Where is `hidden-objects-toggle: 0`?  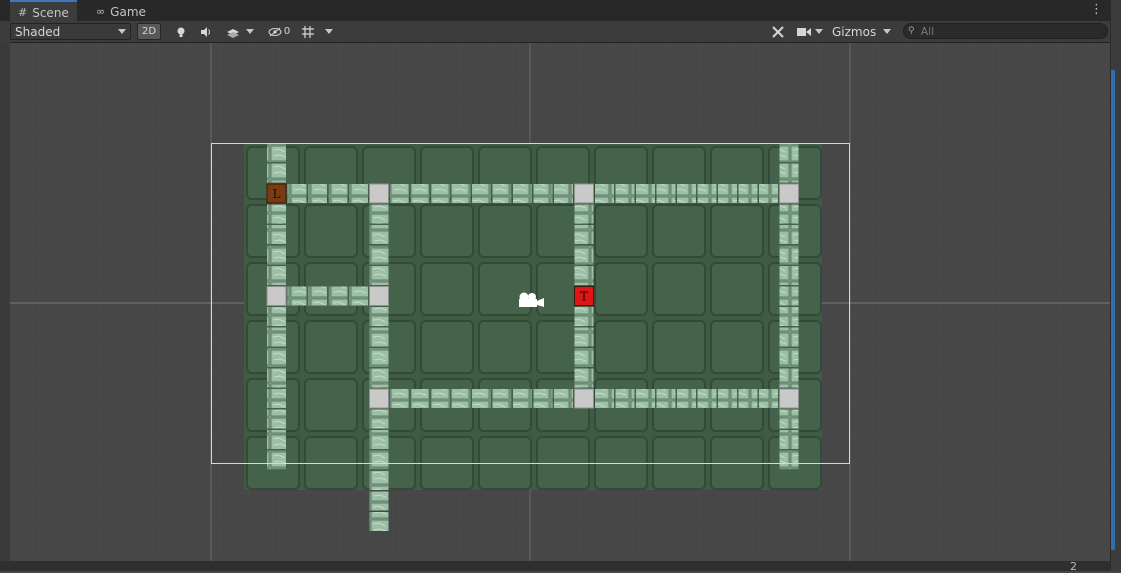
hidden-objects-toggle: 0 is located at coordinates (279, 31).